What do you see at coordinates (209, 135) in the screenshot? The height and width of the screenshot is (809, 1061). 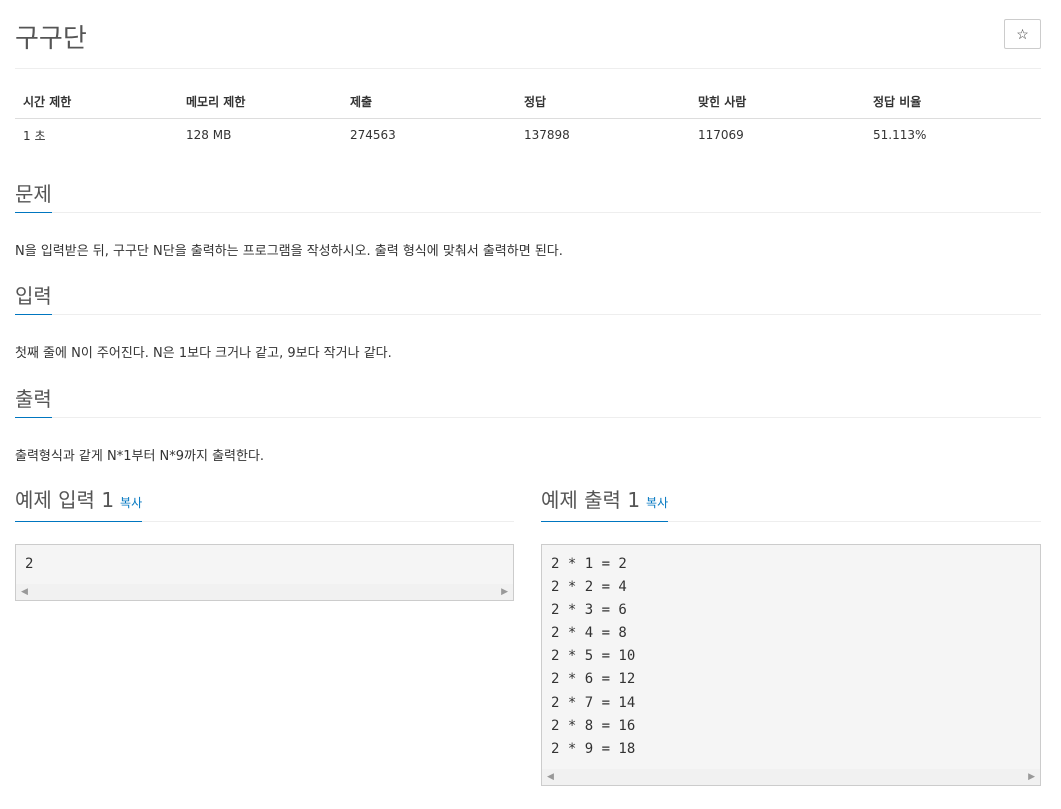 I see `value-memory-limit: 128 MB` at bounding box center [209, 135].